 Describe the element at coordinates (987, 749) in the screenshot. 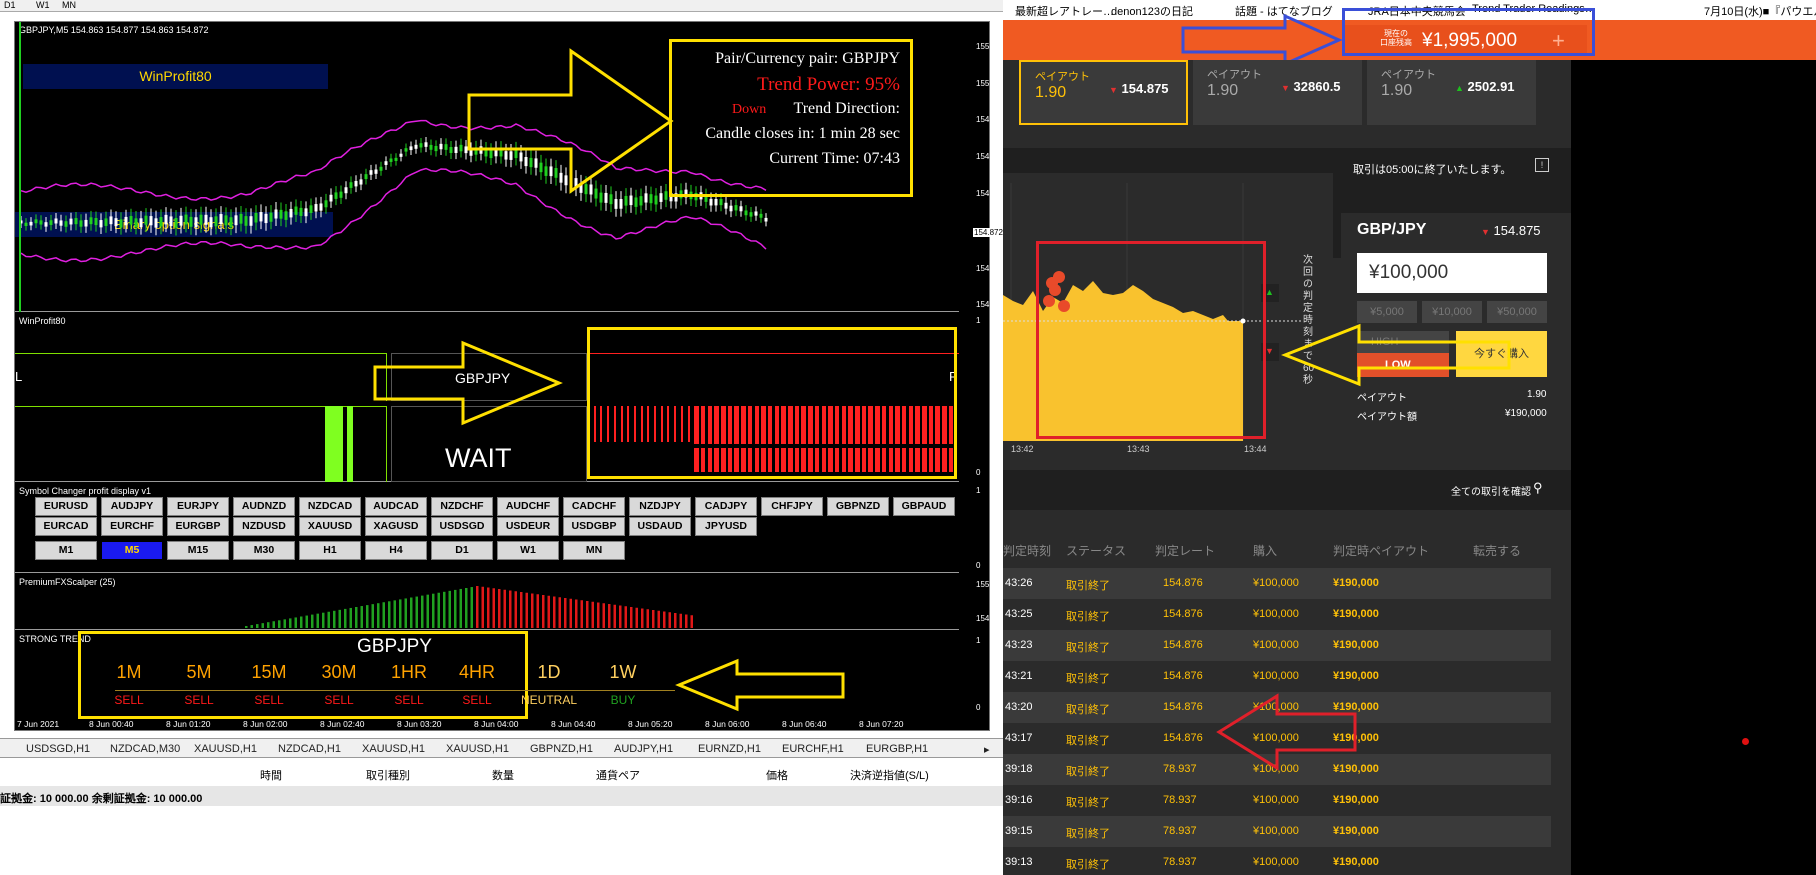

I see `tab-scroll-icon: ▸` at that location.